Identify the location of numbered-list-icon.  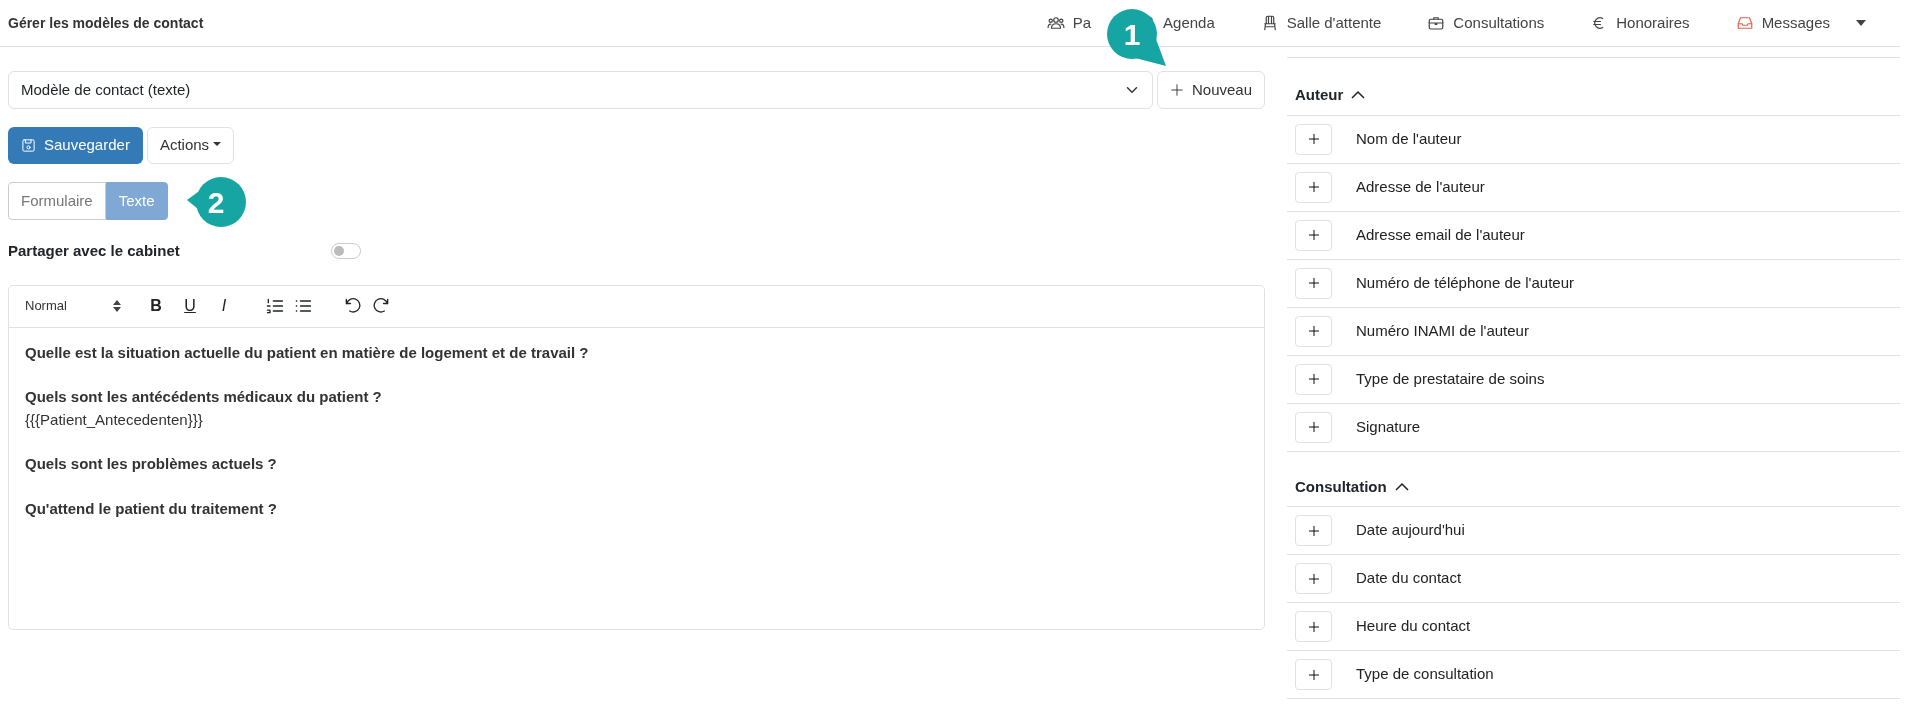
(275, 306).